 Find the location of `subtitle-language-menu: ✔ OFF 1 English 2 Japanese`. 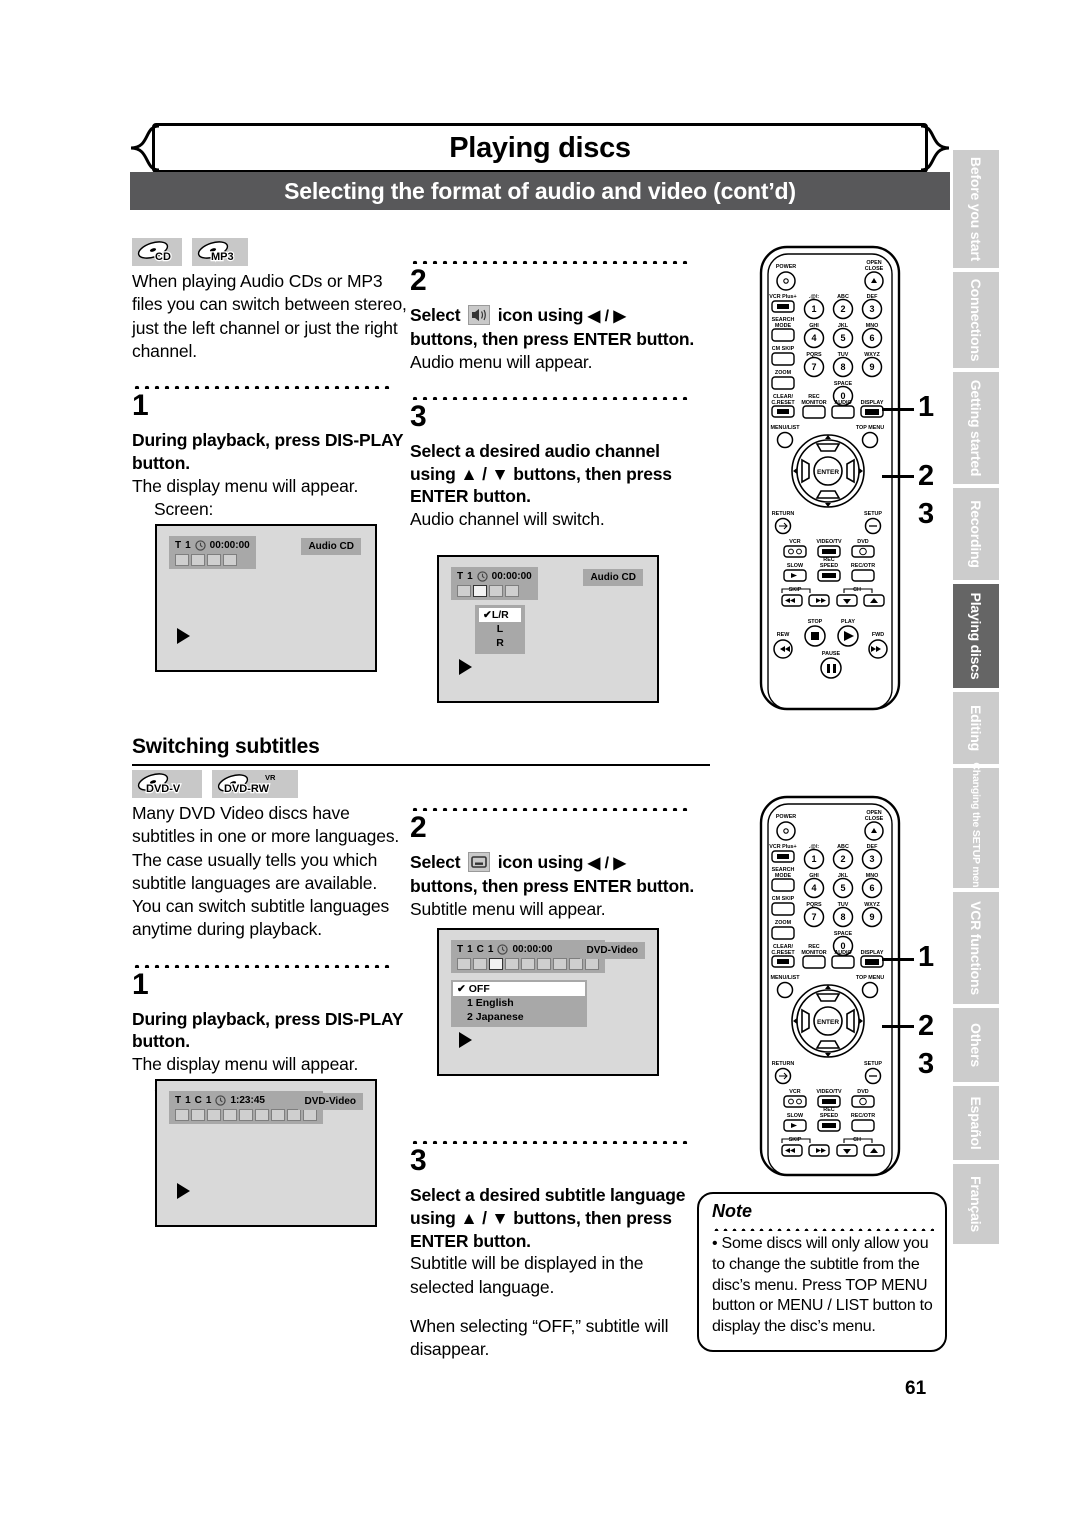

subtitle-language-menu: ✔ OFF 1 English 2 Japanese is located at coordinates (519, 1003).